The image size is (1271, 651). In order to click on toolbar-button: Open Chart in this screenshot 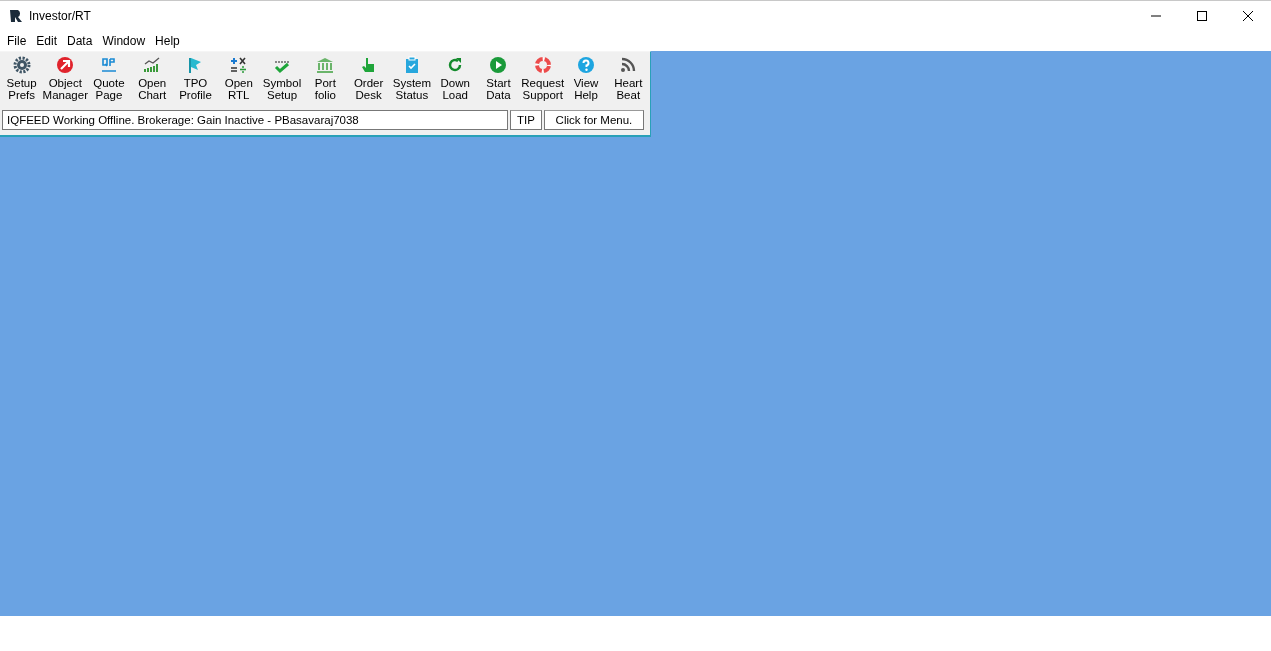, I will do `click(152, 82)`.